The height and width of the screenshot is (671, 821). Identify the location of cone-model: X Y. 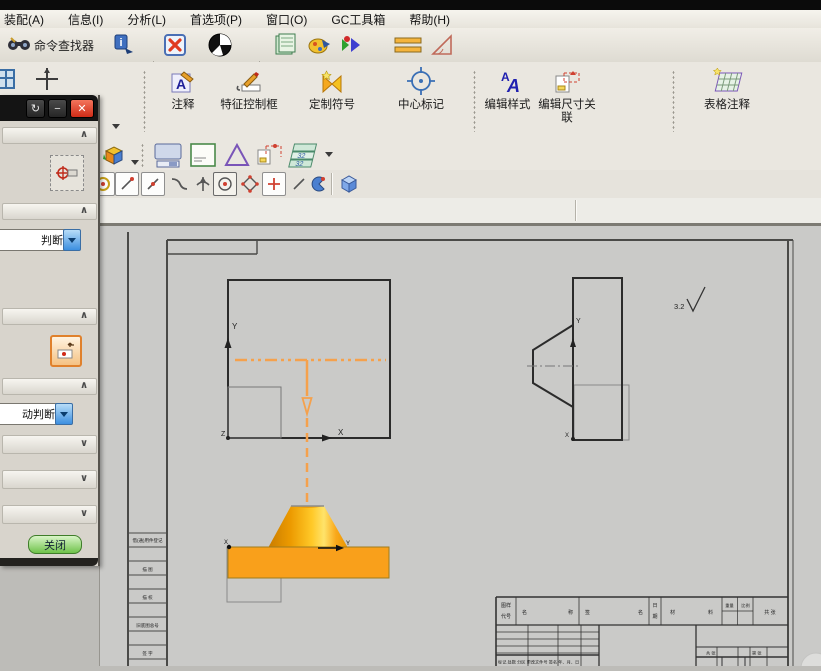
(307, 554).